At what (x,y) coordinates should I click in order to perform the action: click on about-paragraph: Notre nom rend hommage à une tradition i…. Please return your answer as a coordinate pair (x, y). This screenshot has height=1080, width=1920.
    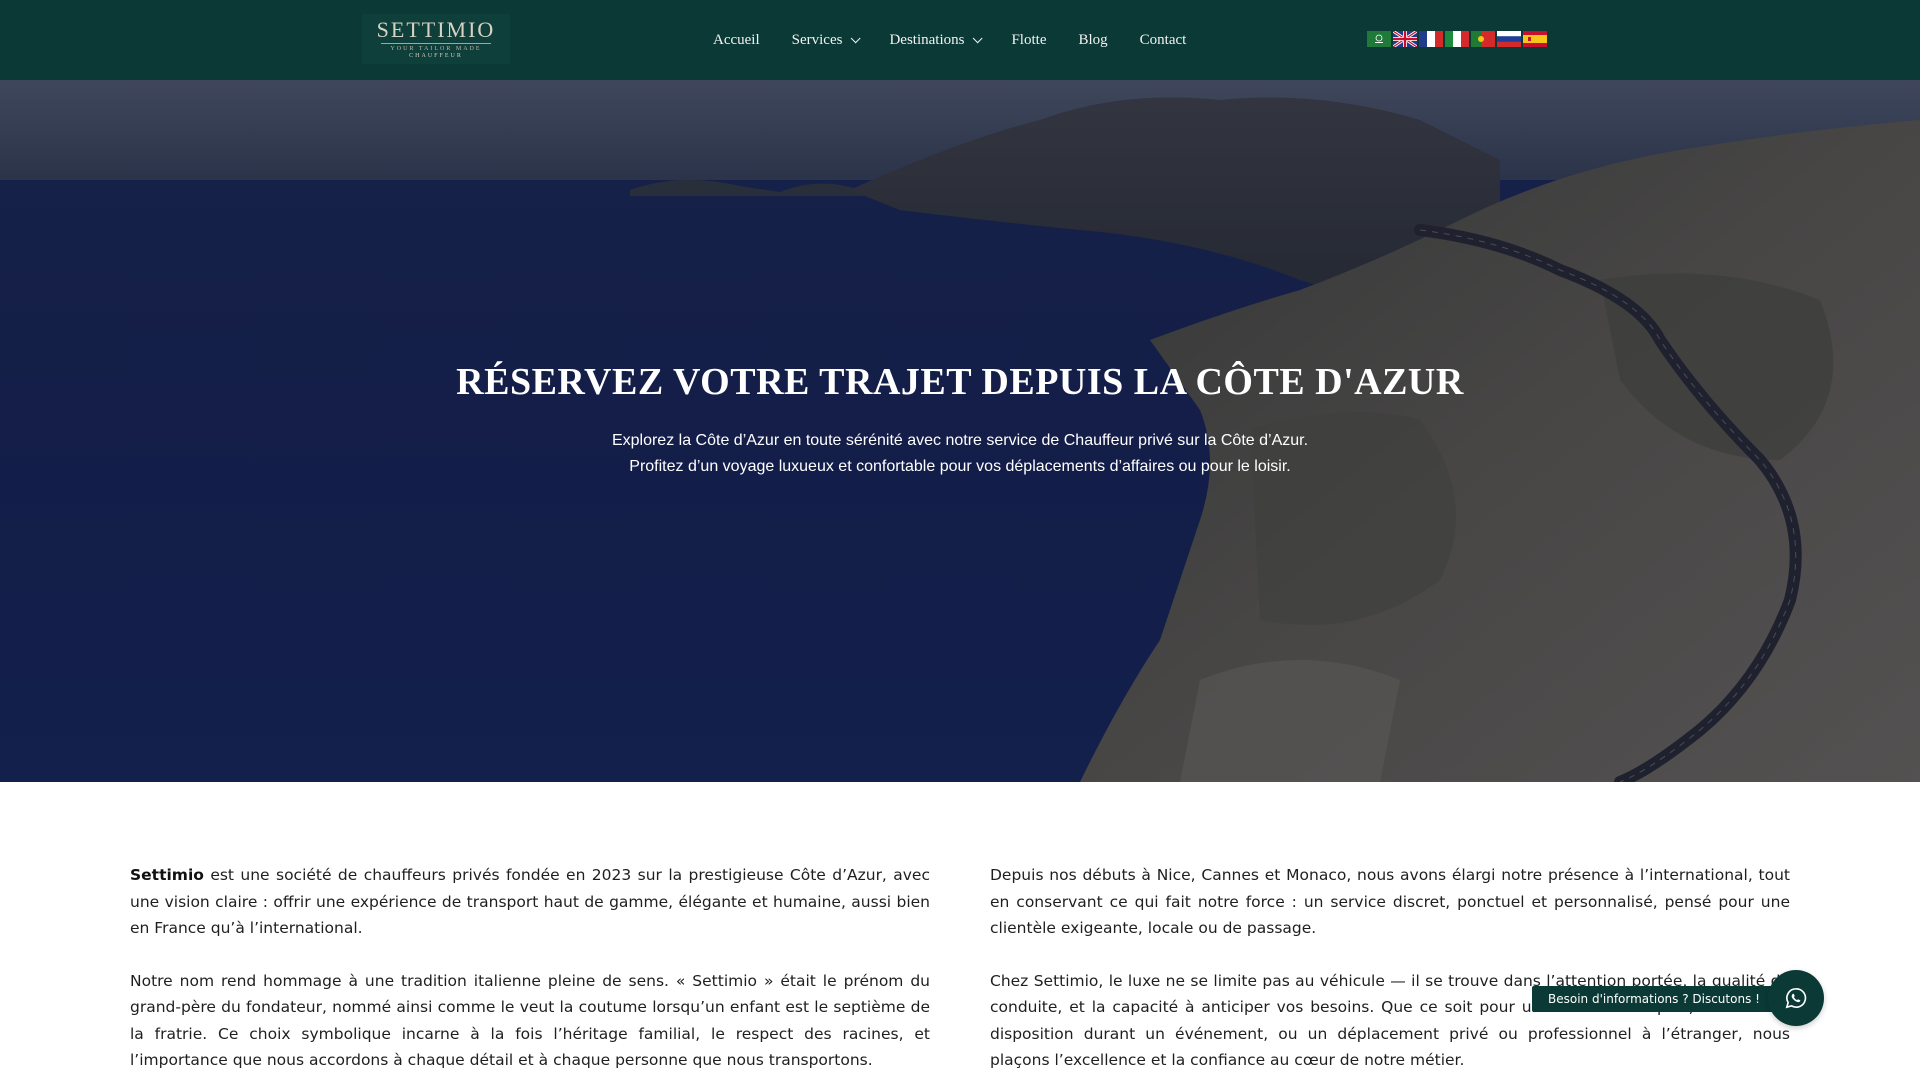
    Looking at the image, I should click on (530, 1020).